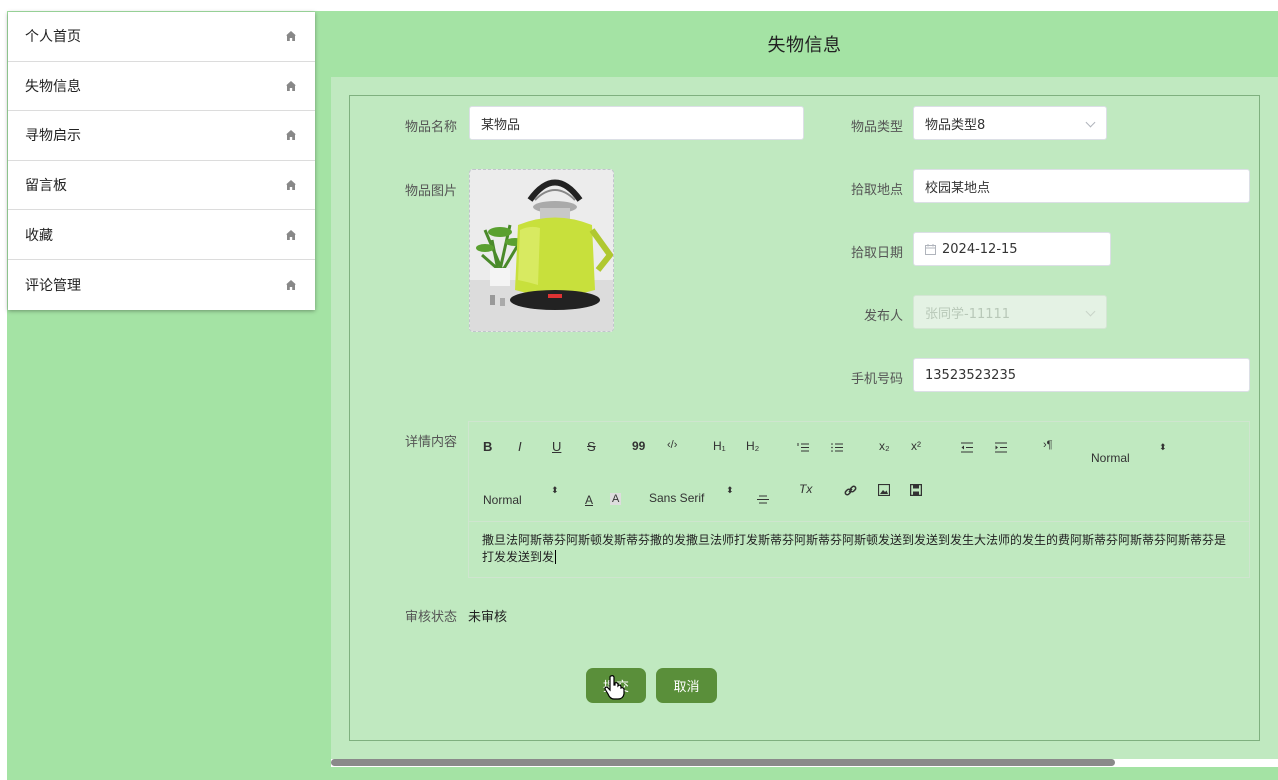 The image size is (1278, 780). I want to click on pickup-place-value: 校园某地点, so click(958, 188).